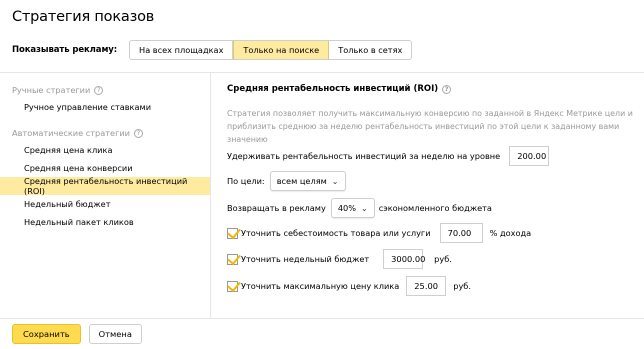 The image size is (644, 349). I want to click on show-ads-label: Показывать рекламу:, so click(65, 50).